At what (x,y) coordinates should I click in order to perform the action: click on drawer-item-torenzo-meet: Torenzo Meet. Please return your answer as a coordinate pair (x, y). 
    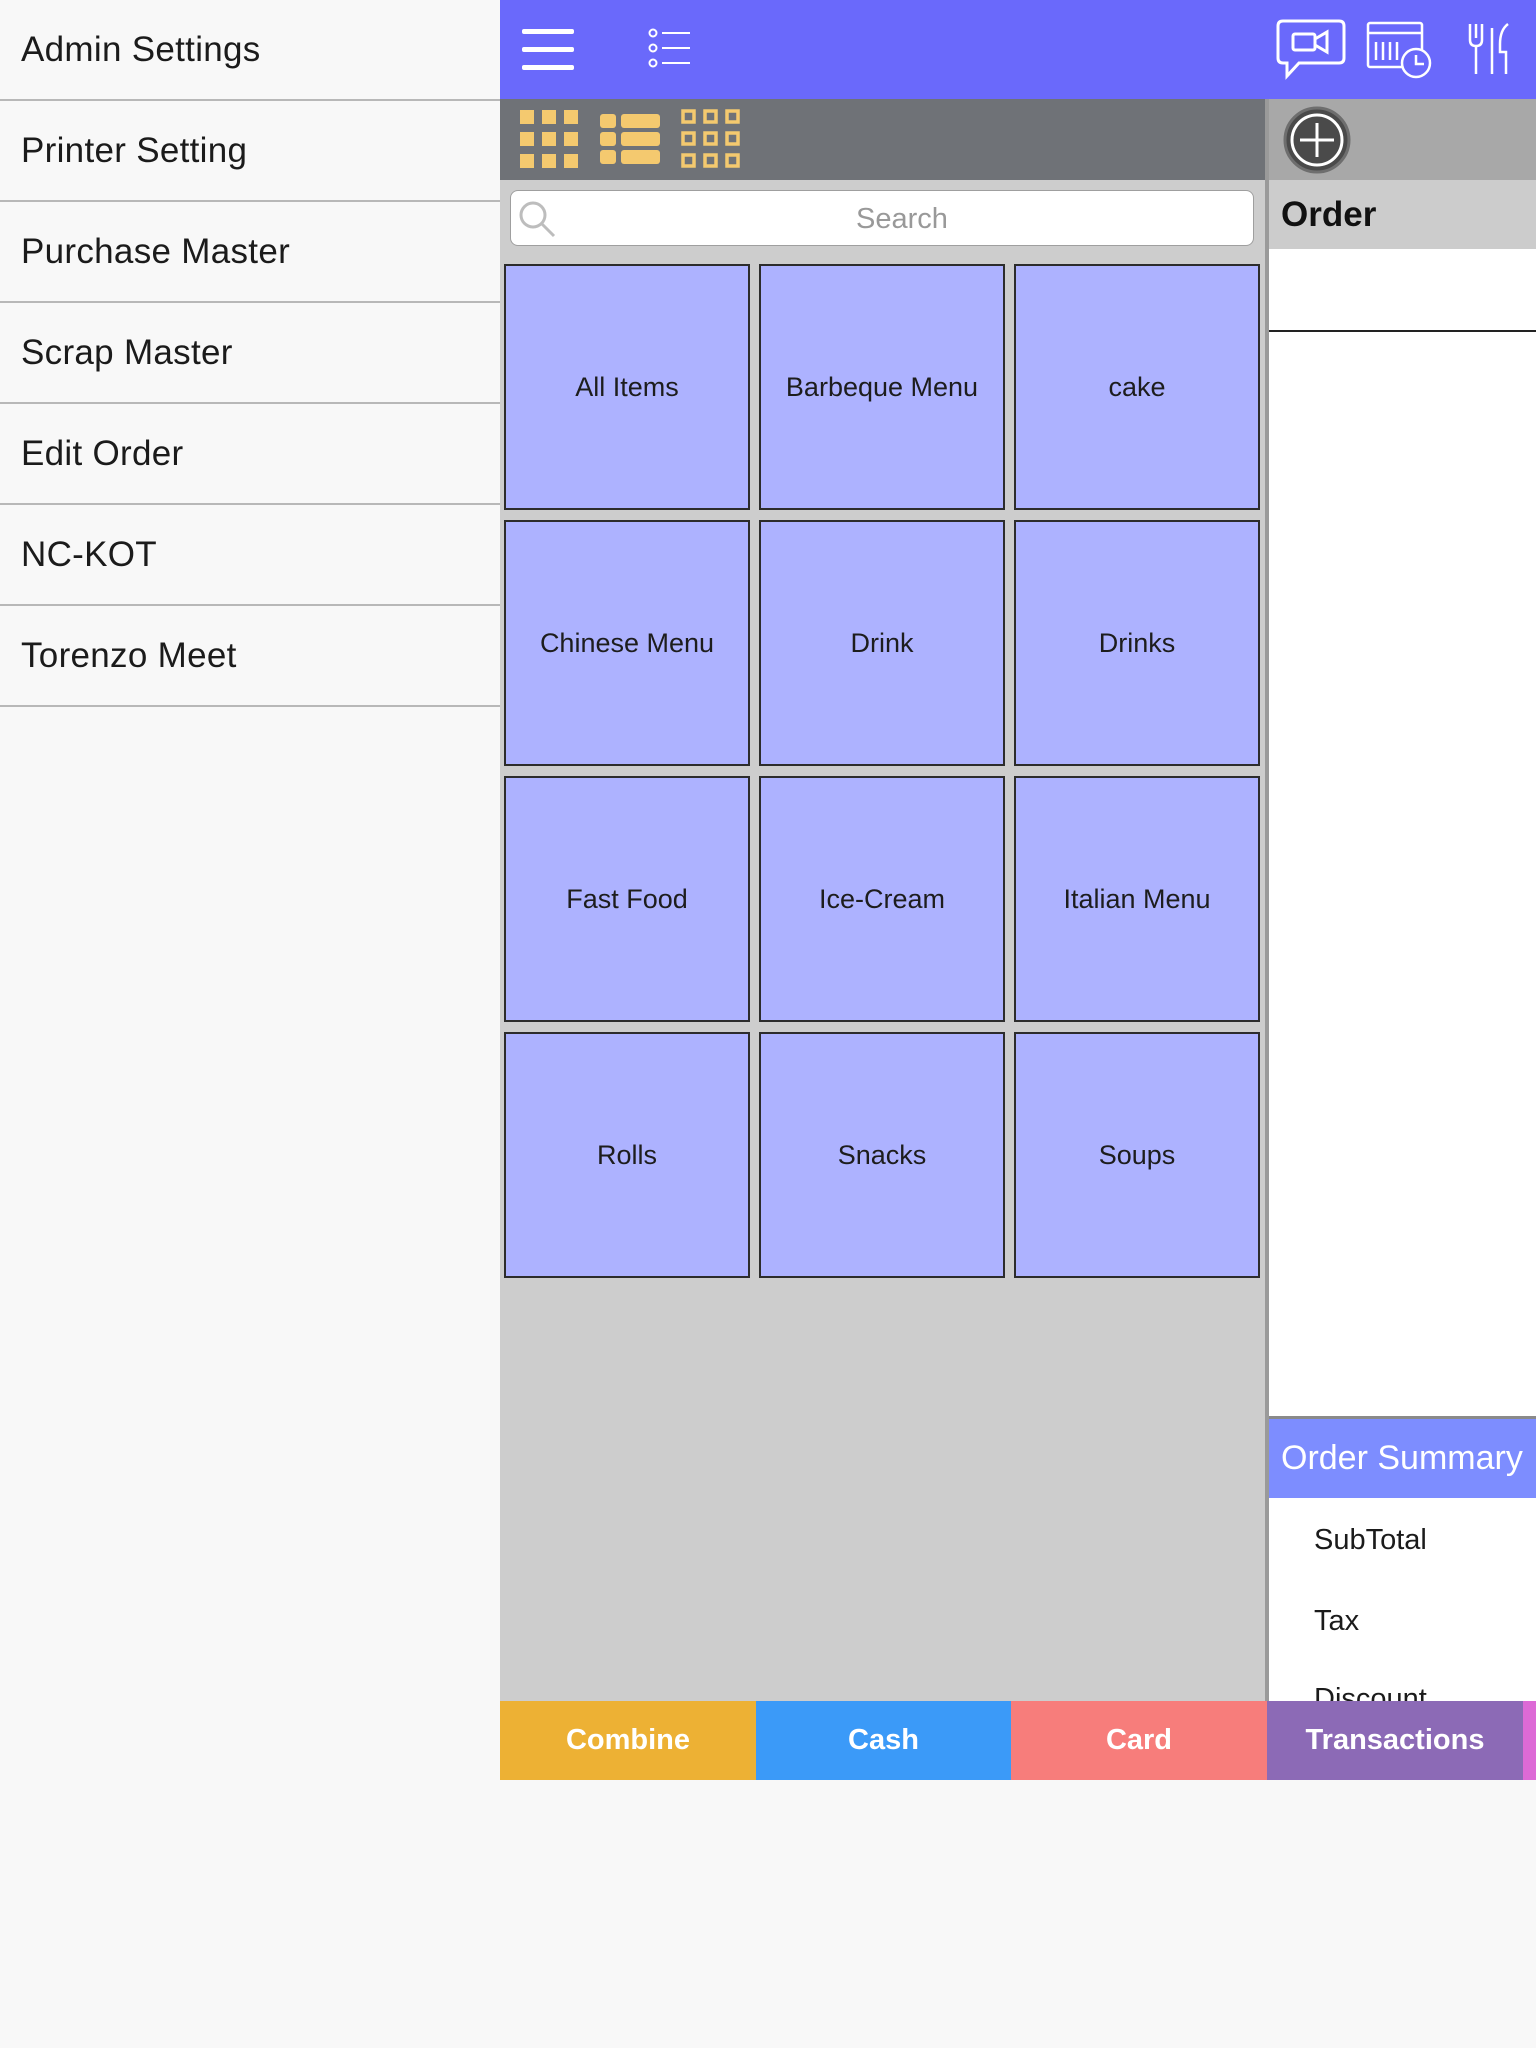
    Looking at the image, I should click on (250, 656).